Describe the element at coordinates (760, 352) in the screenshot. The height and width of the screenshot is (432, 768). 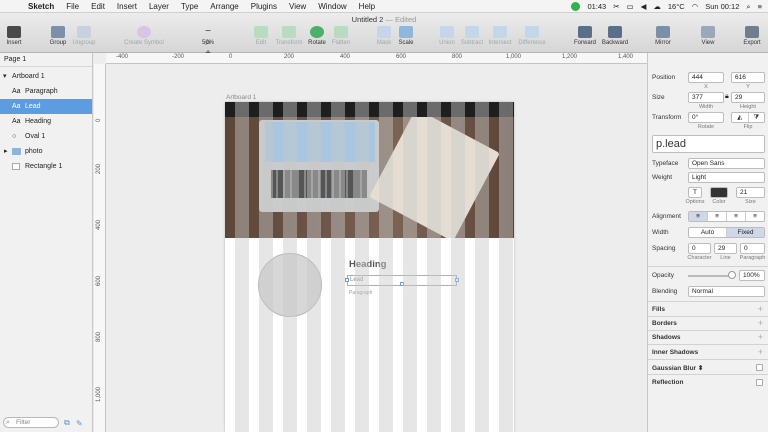
I see `add-inner-shadow-icon: +` at that location.